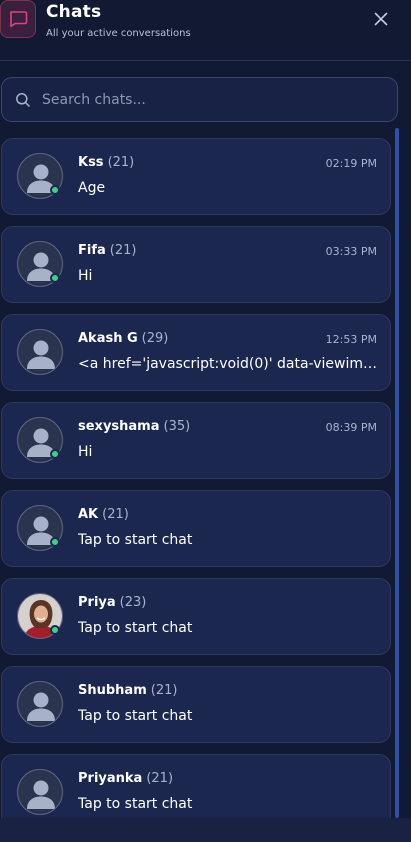 The image size is (411, 842). What do you see at coordinates (212, 99) in the screenshot?
I see `search-input` at bounding box center [212, 99].